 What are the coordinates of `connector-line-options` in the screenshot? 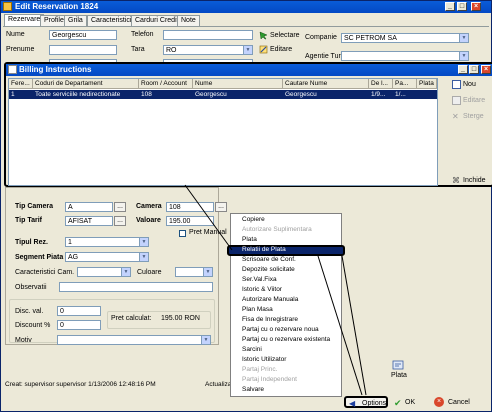 It's located at (340, 325).